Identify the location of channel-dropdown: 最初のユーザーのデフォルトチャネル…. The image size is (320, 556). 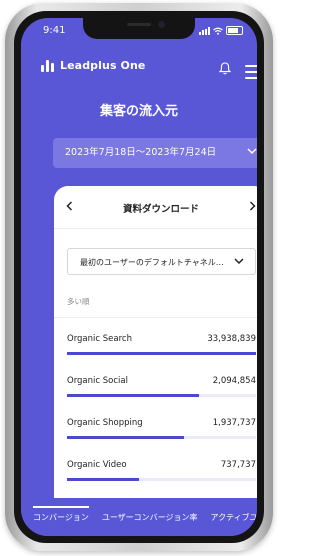
(161, 261).